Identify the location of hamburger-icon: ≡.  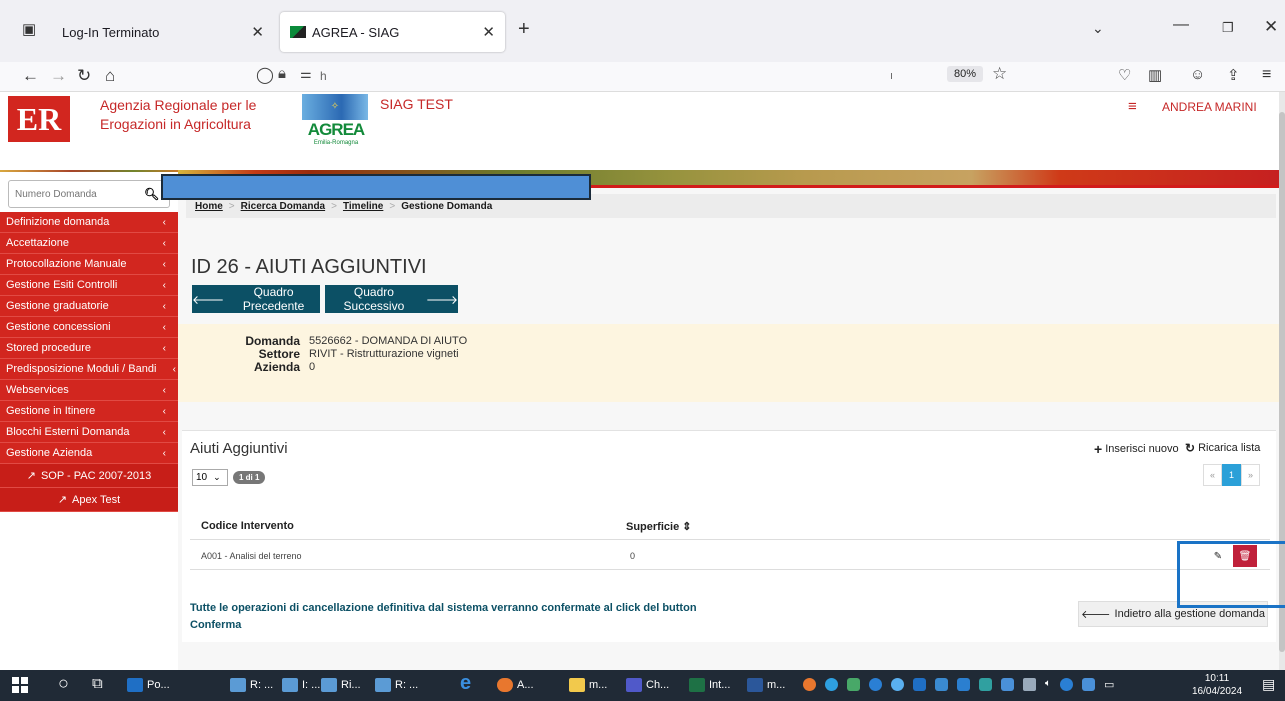
(1132, 106).